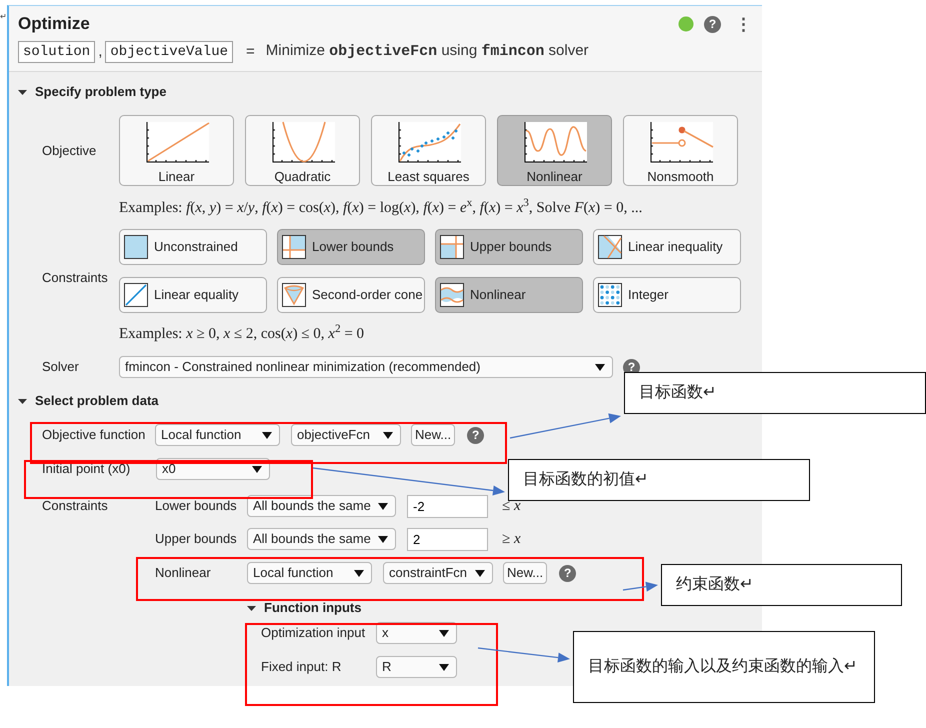  I want to click on dropdown: objectiveFcn, so click(346, 435).